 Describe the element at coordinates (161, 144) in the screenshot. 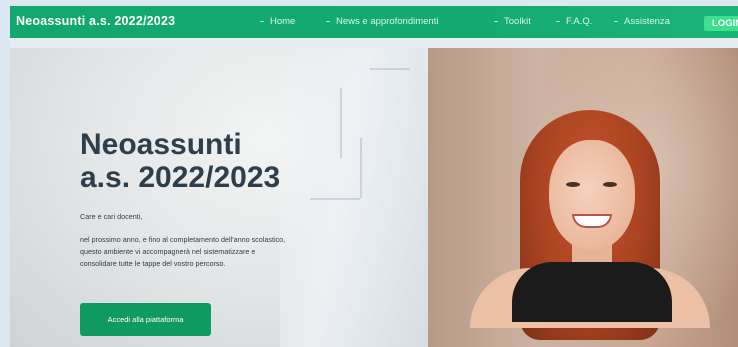

I see `hero-title-line-1: Neoassunti` at that location.